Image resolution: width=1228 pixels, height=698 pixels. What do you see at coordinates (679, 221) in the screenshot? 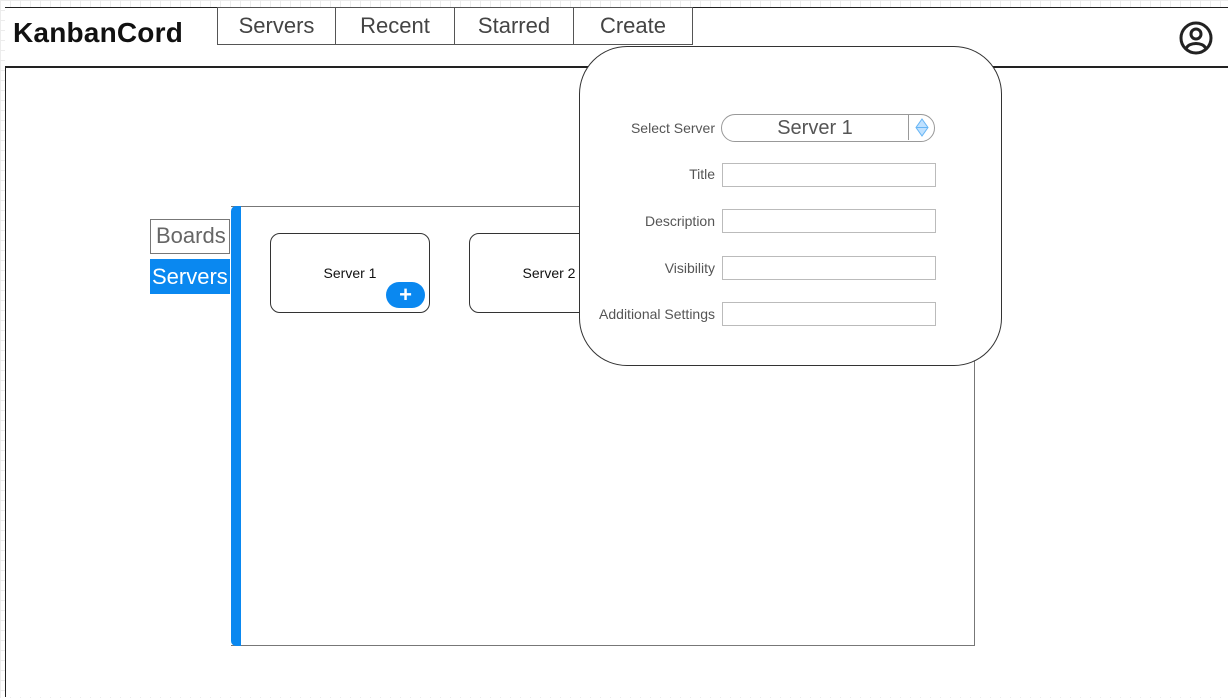
I see `description-label: Description` at bounding box center [679, 221].